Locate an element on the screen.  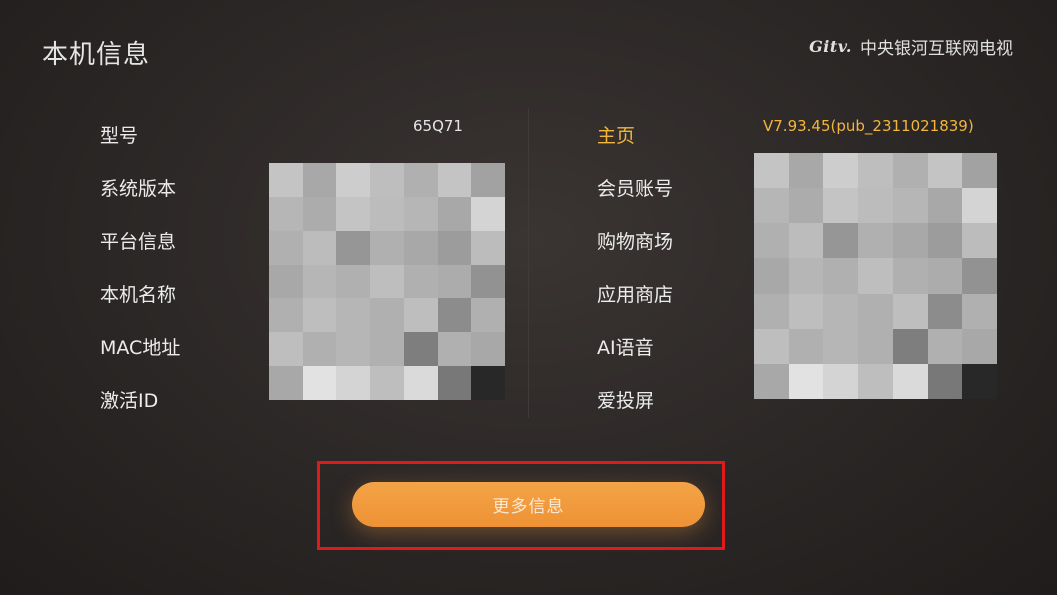
info-item-app-store: 应用商店 is located at coordinates (635, 293).